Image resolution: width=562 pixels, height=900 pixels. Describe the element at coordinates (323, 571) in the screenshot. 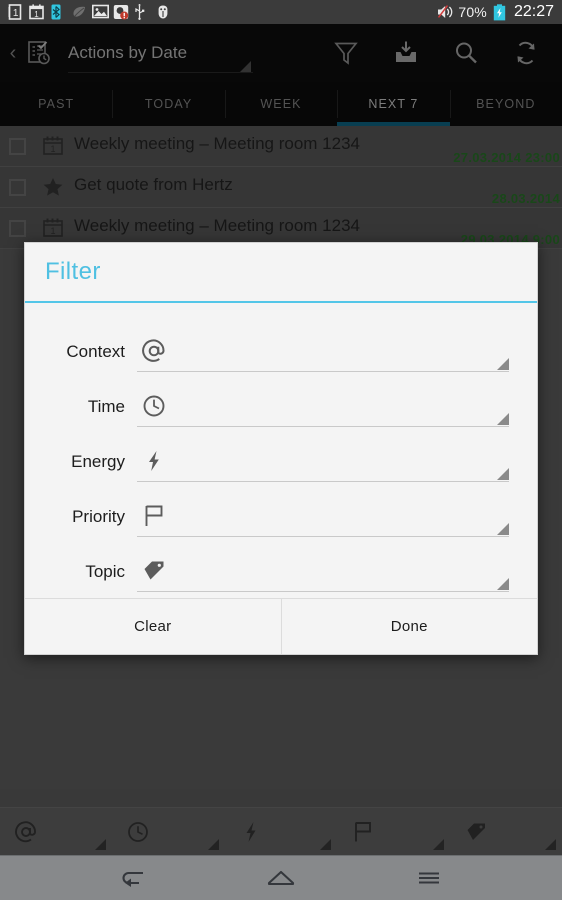

I see `topic-spinner` at that location.